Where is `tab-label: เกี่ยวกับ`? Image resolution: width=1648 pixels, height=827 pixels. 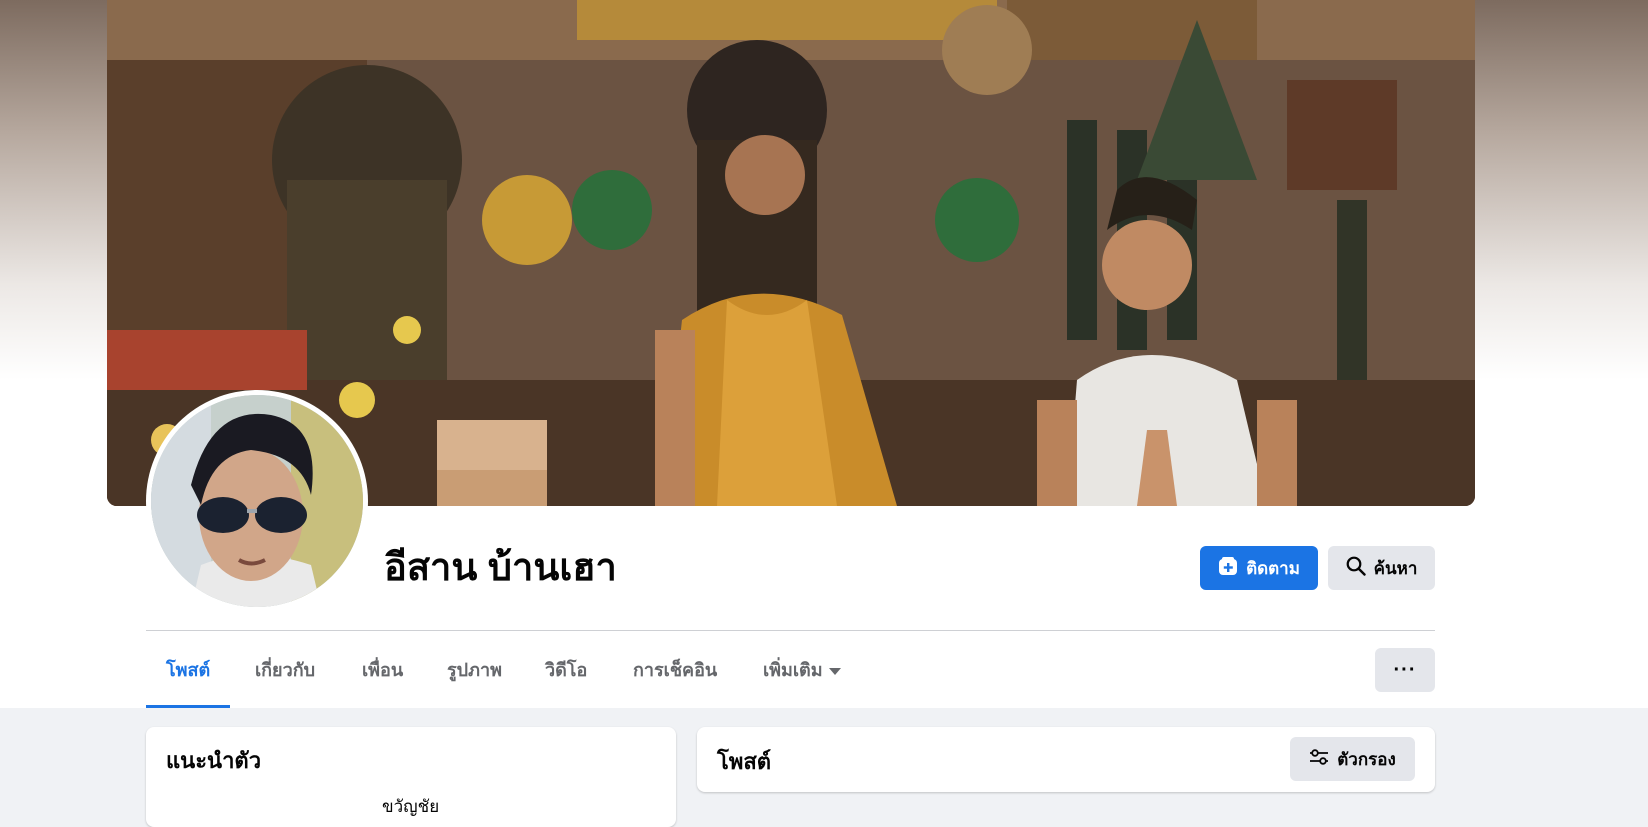 tab-label: เกี่ยวกับ is located at coordinates (285, 670).